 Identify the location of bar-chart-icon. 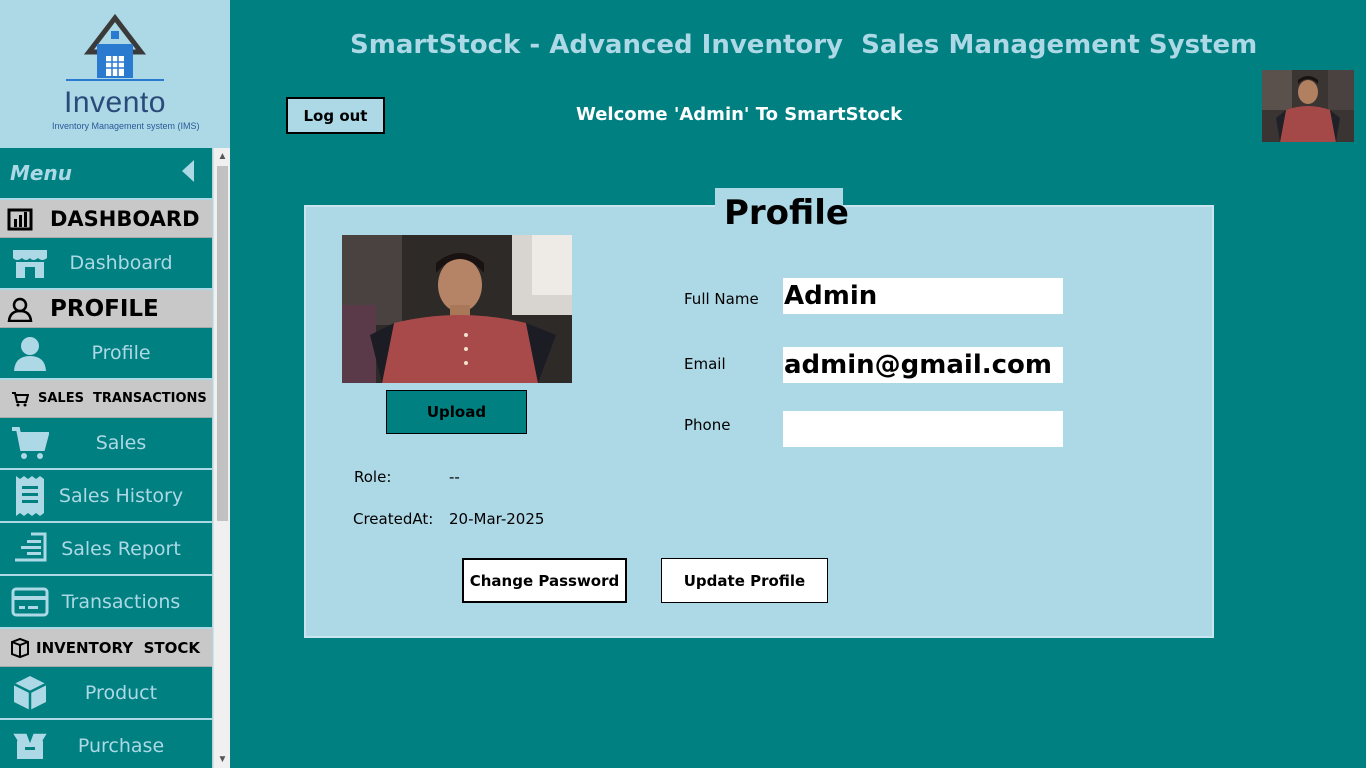
(20, 219).